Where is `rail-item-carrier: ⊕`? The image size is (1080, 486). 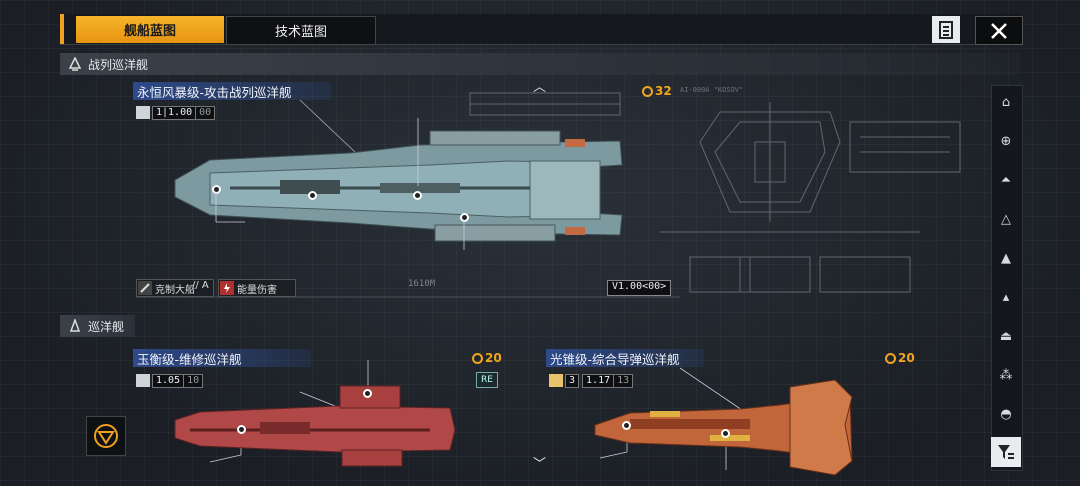
rail-item-carrier: ⊕ is located at coordinates (1006, 141).